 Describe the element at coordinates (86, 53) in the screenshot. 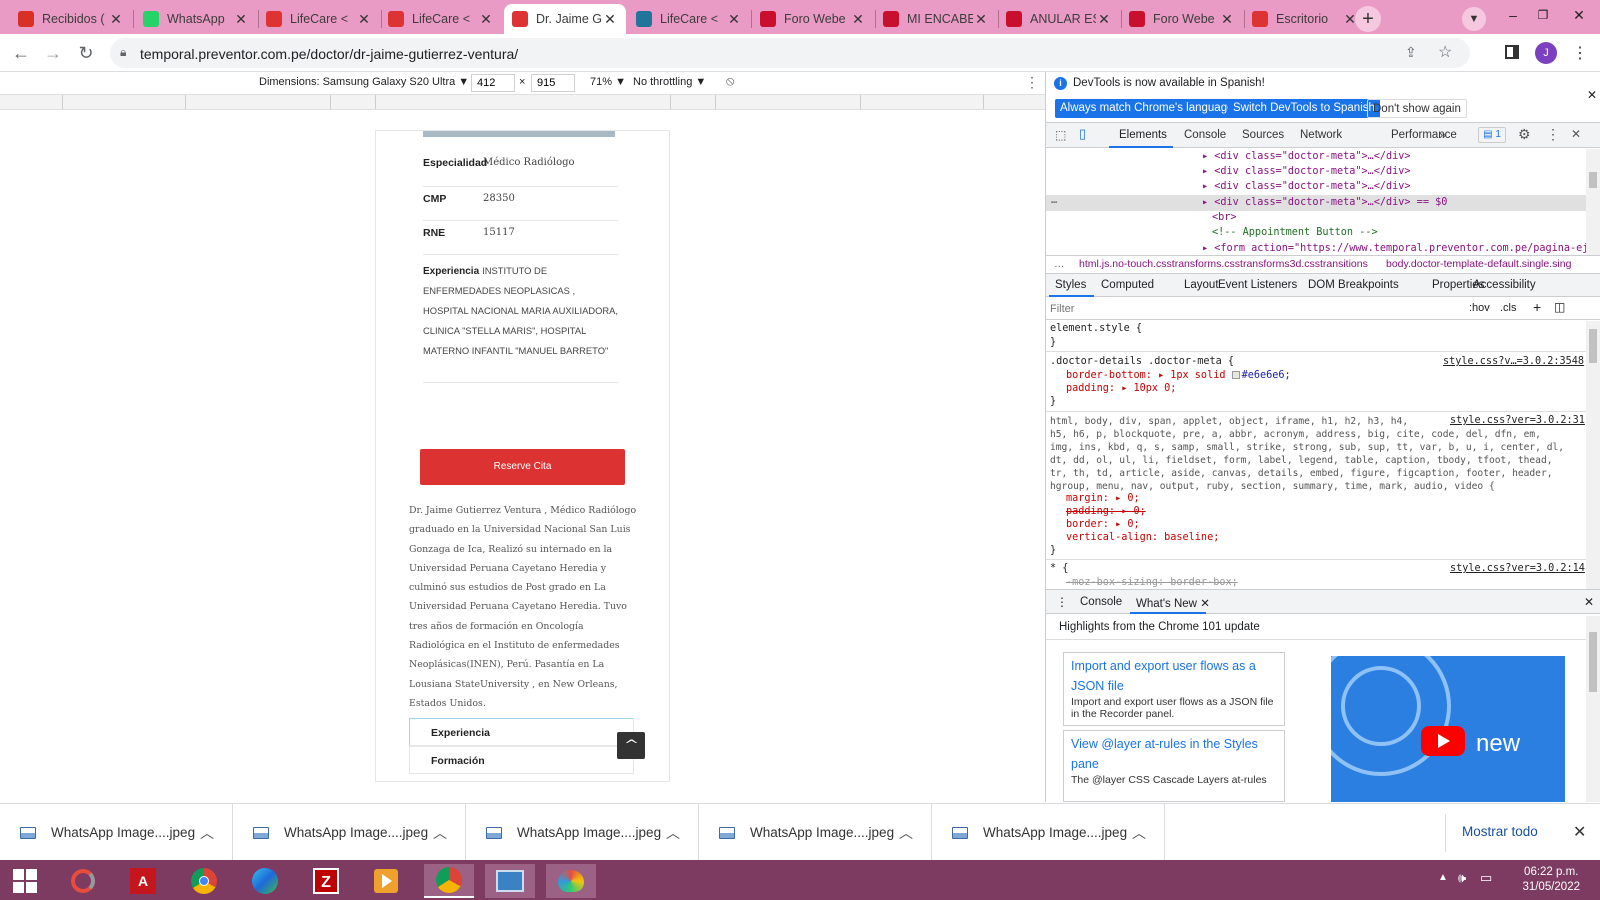

I see `reload-icon: ↻` at that location.